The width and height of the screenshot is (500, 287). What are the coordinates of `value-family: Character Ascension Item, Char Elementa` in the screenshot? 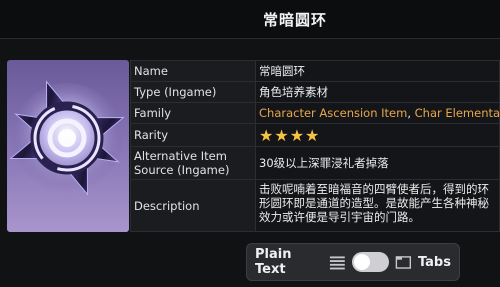 It's located at (377, 113).